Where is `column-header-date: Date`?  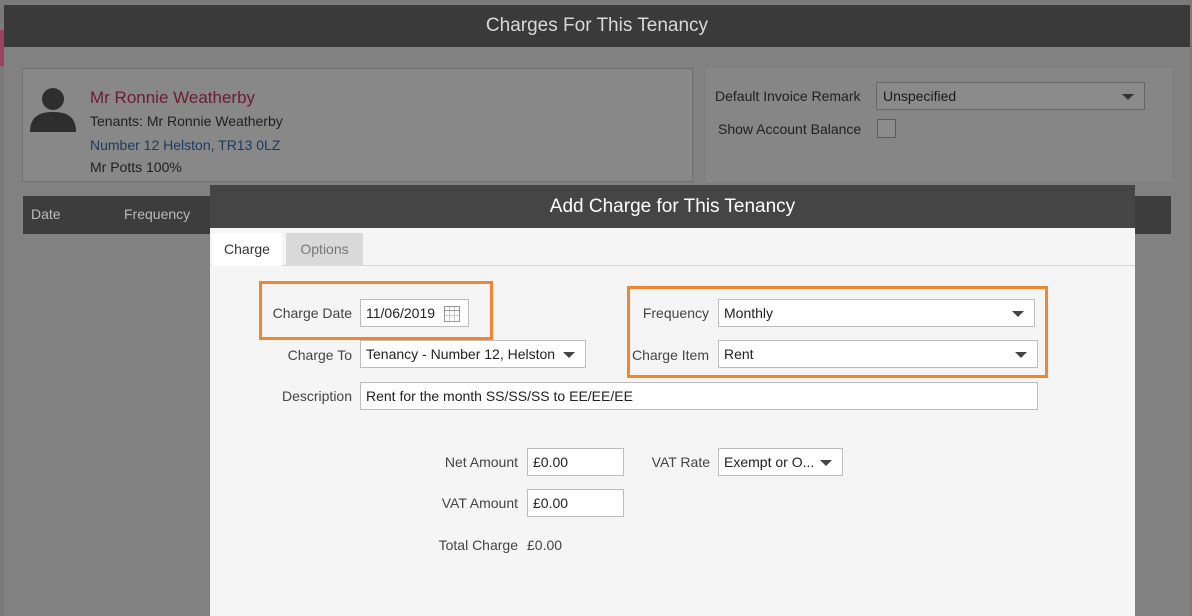
column-header-date: Date is located at coordinates (46, 214).